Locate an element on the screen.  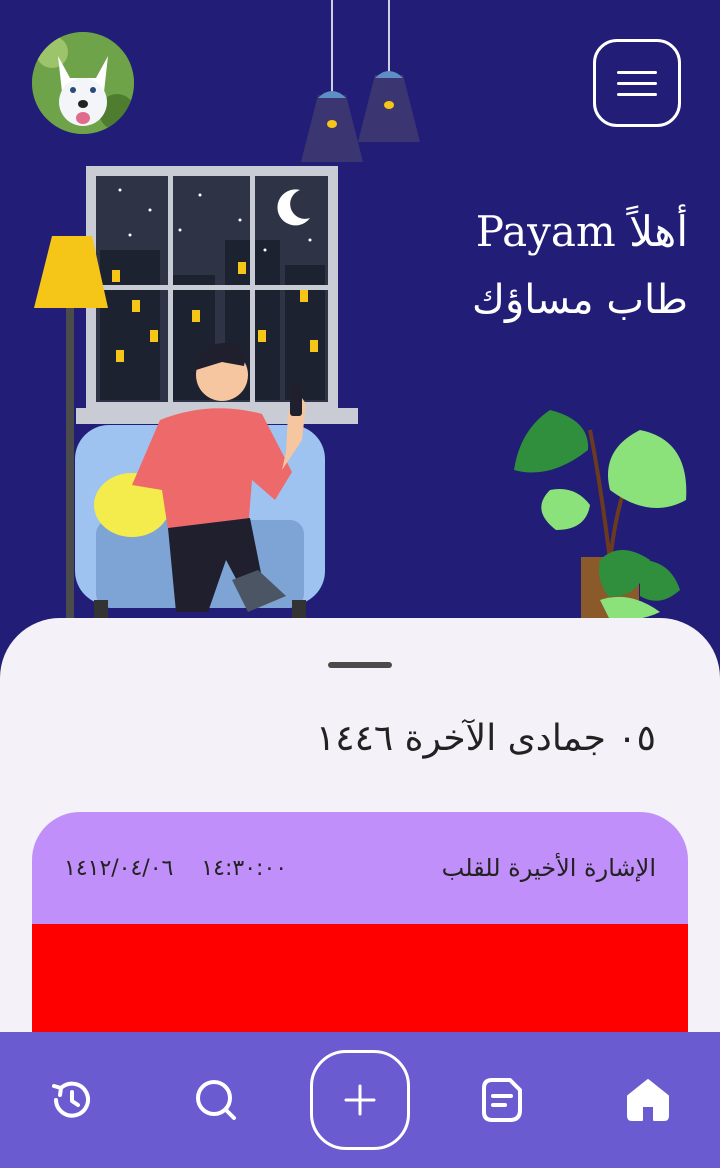
home-button is located at coordinates (648, 1100).